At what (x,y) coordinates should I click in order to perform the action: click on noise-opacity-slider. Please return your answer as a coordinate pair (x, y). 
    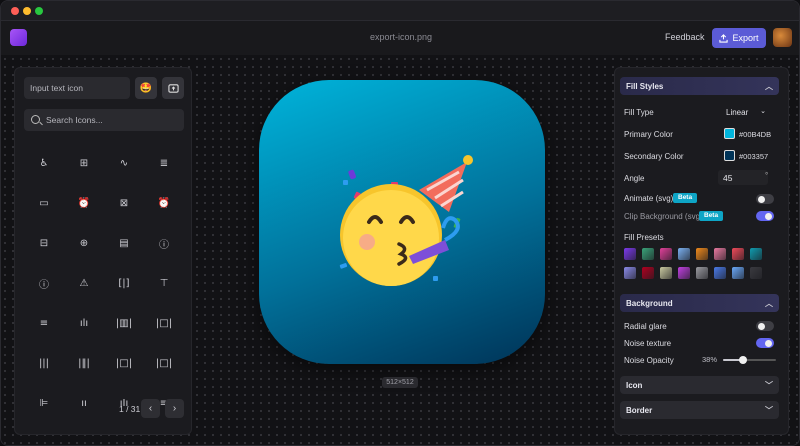
    Looking at the image, I should click on (749, 360).